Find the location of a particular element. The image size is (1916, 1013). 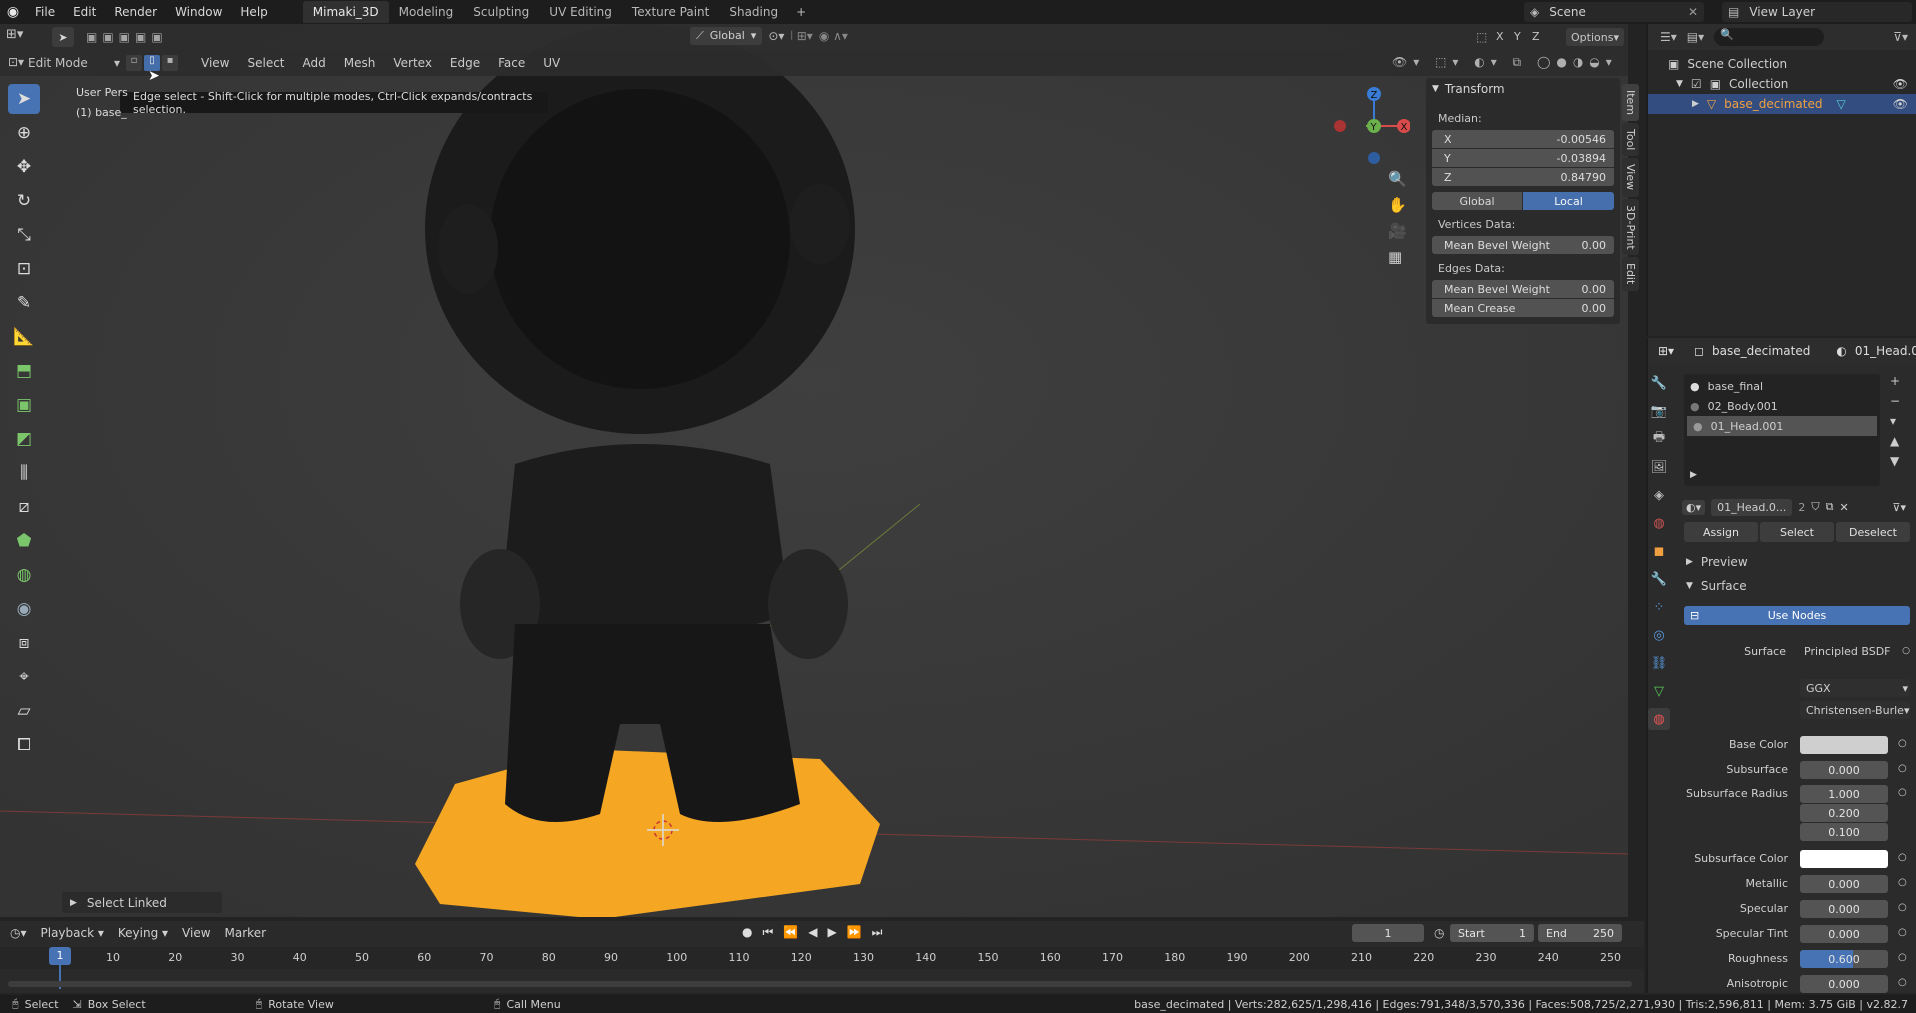

menu-playback: Playback ▾ is located at coordinates (72, 933).